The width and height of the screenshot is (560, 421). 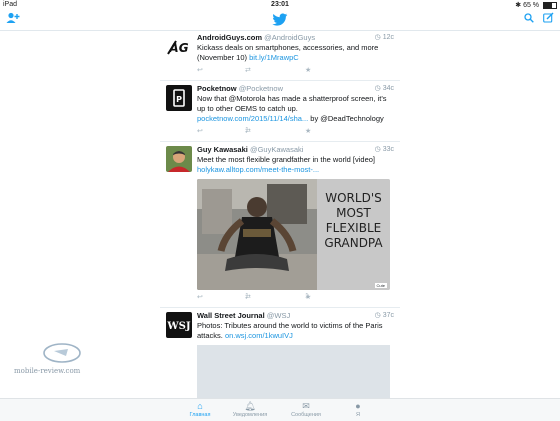 I want to click on tweet-header: AndroidGuys.com @AndroidGuys, so click(x=298, y=38).